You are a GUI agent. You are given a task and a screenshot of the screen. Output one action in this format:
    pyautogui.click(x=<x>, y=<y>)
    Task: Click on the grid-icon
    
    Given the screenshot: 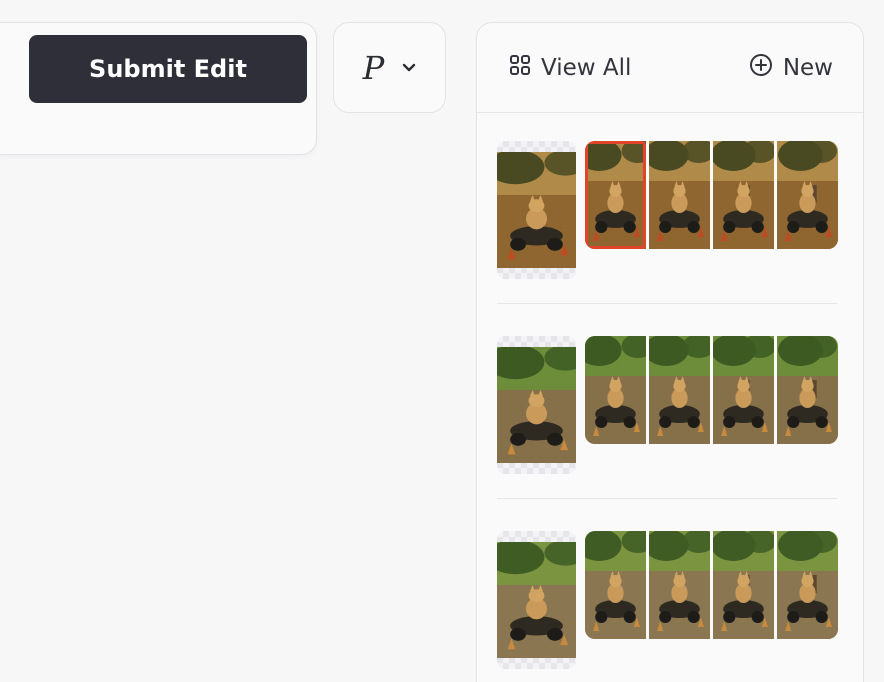 What is the action you would take?
    pyautogui.click(x=520, y=68)
    